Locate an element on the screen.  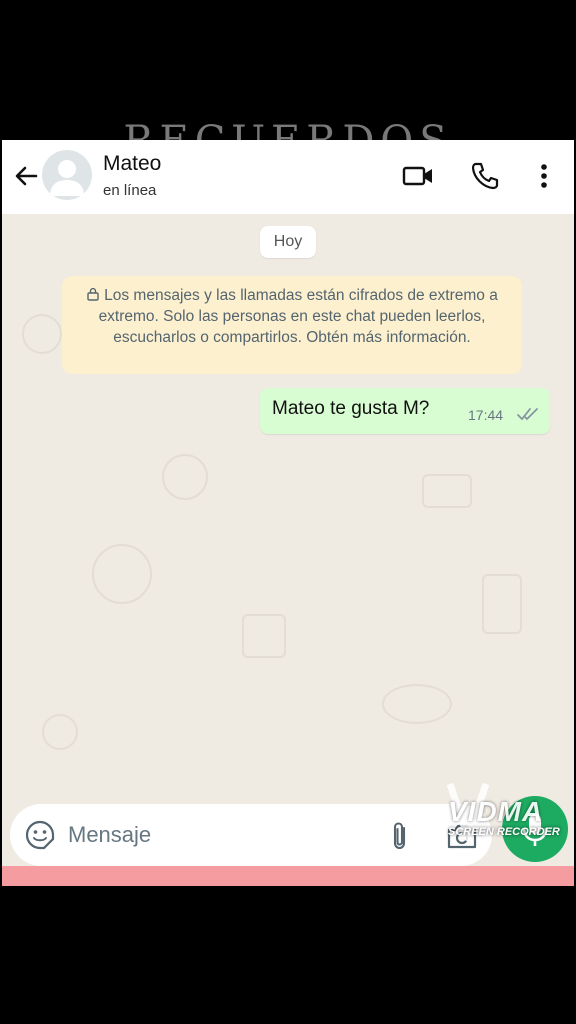
message-input is located at coordinates (218, 835).